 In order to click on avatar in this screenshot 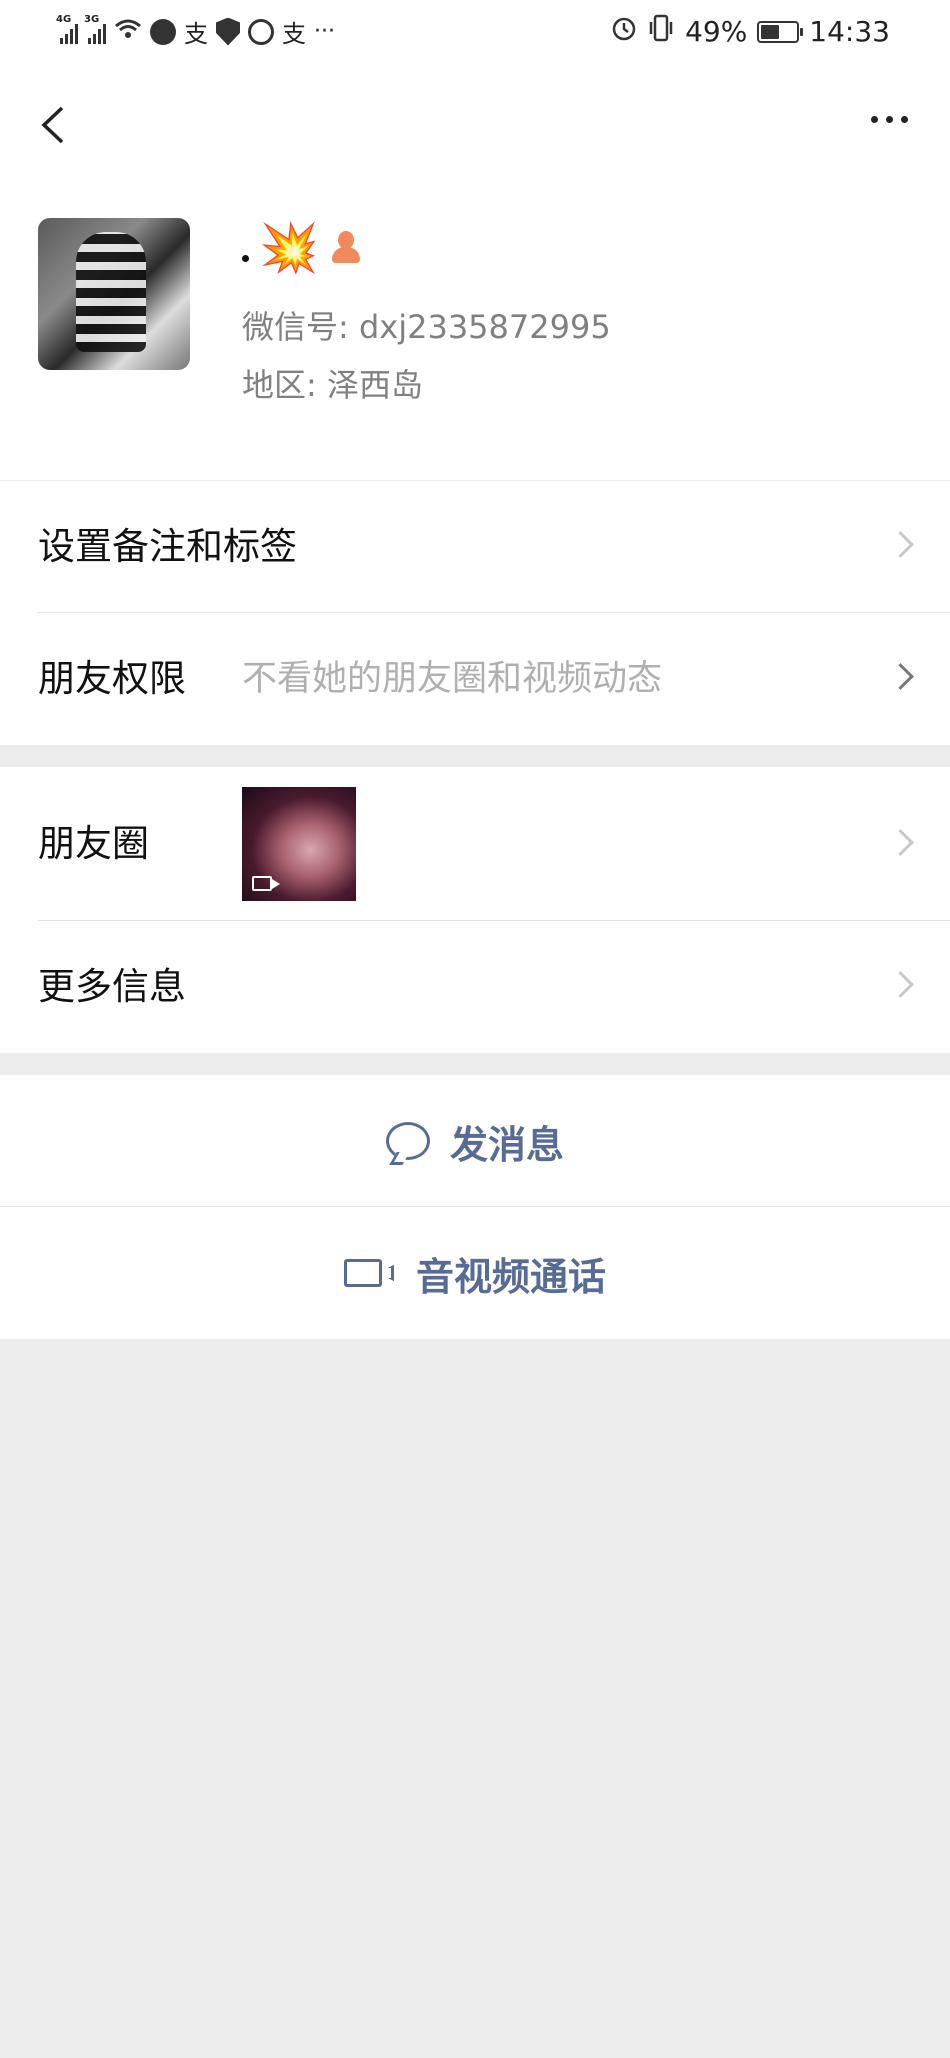, I will do `click(114, 294)`.